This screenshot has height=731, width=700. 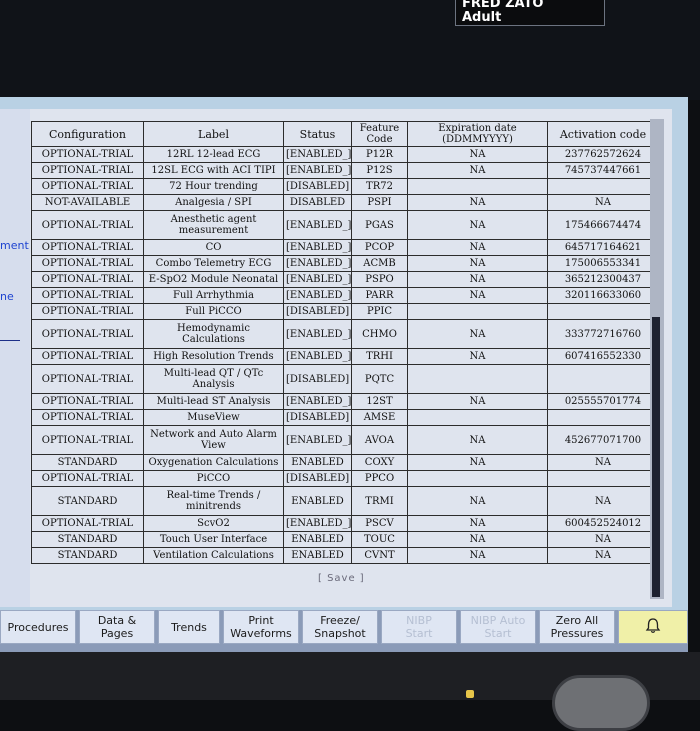 I want to click on label-cell: 12RL 12-lead ECG, so click(x=213, y=154).